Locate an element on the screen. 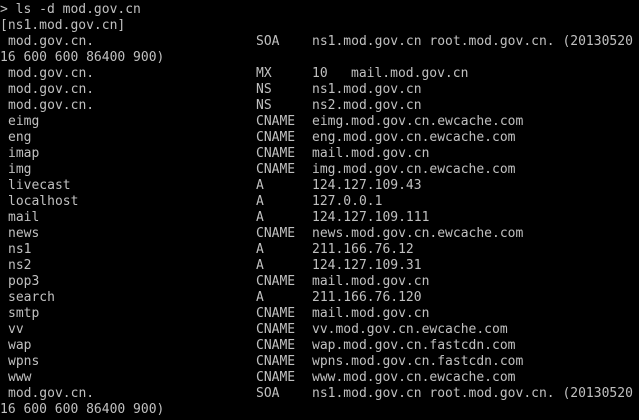 The height and width of the screenshot is (420, 639). record-row: ns2 A 124.127.109.31 is located at coordinates (319, 266).